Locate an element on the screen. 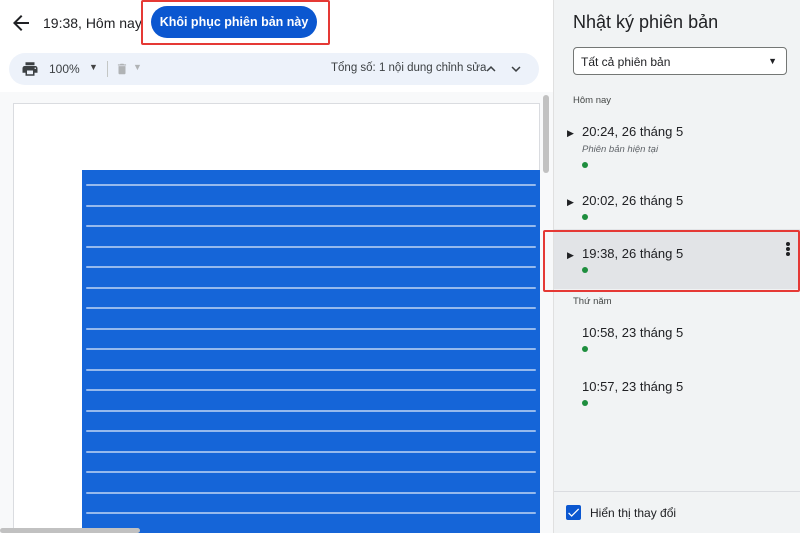 The image size is (800, 533). restore-version-button: Khôi phục phiên bản này is located at coordinates (234, 22).